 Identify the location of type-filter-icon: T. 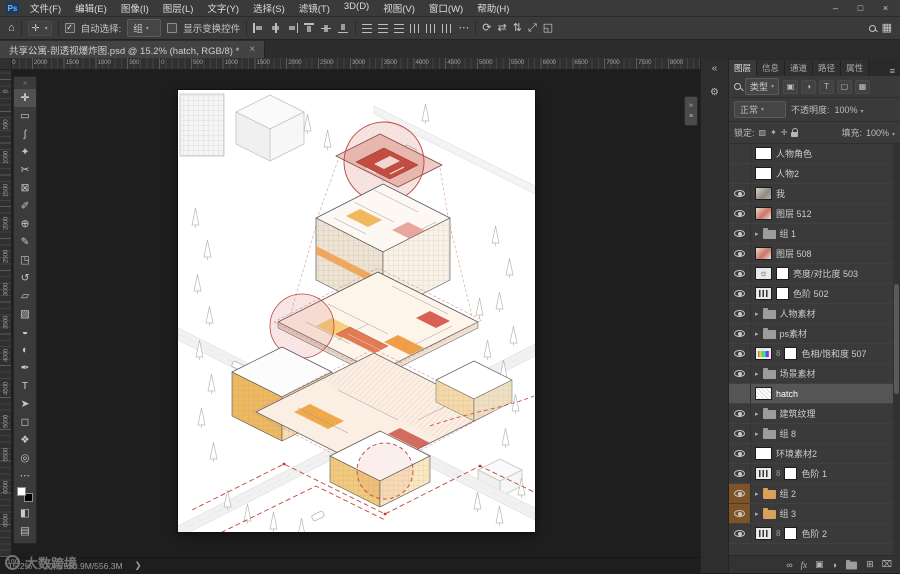
(827, 86).